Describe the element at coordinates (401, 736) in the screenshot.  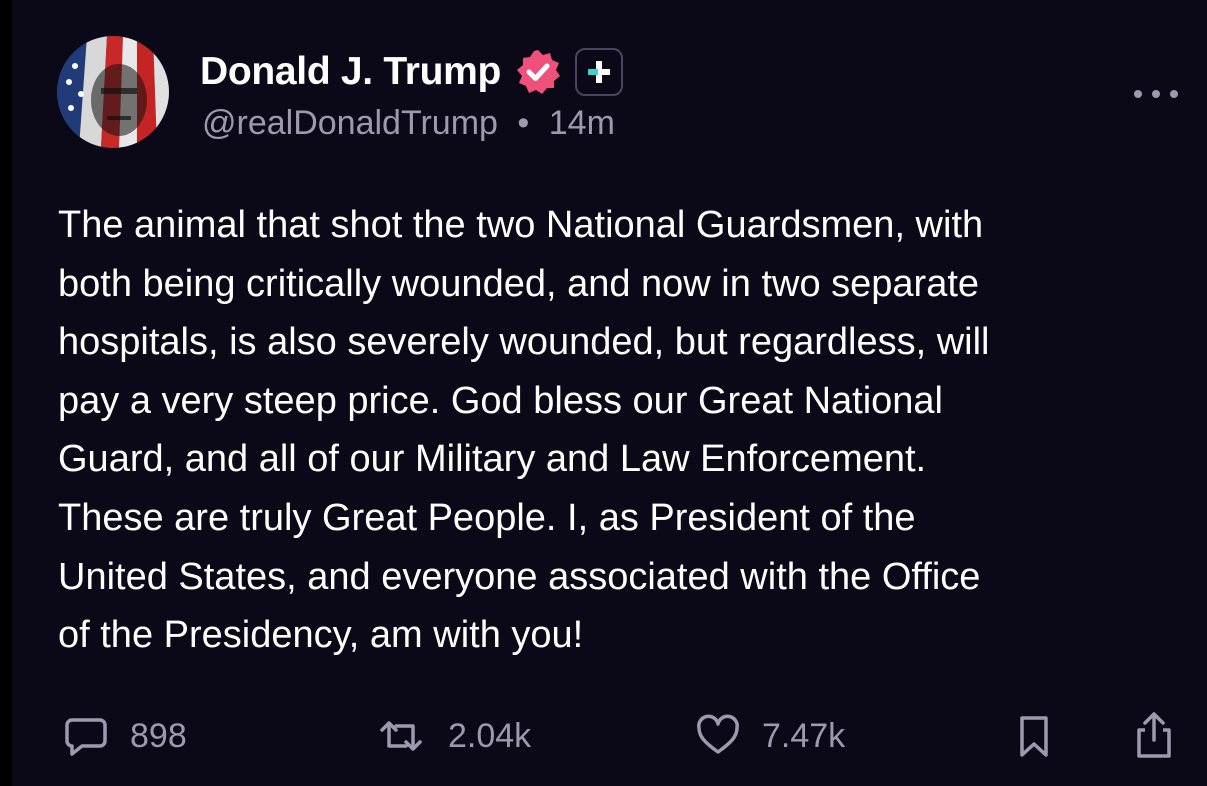
I see `repost-icon` at that location.